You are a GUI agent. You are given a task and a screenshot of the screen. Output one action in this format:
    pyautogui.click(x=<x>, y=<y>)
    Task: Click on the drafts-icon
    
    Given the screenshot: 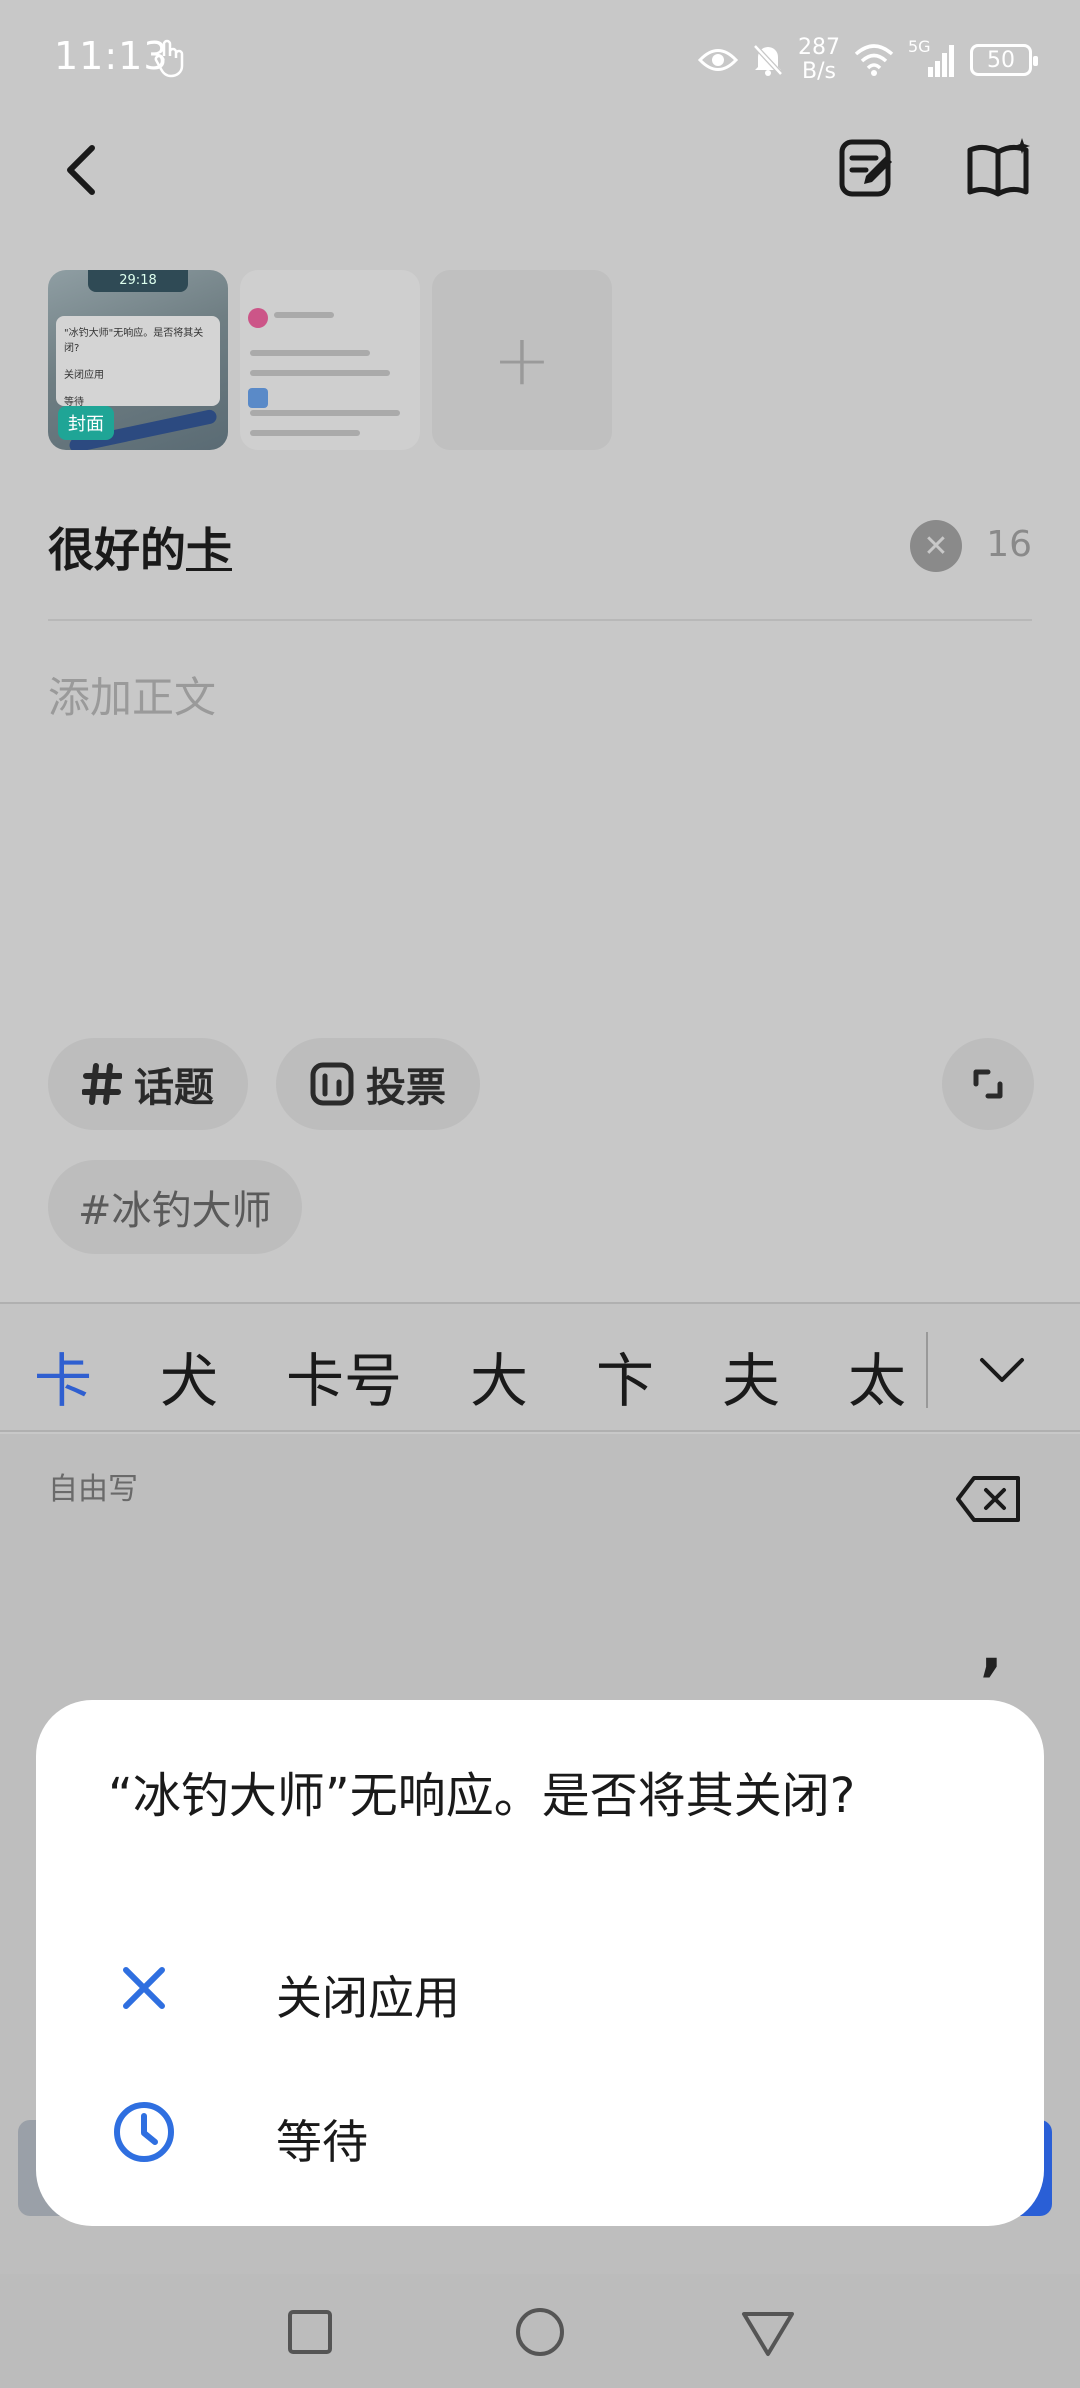 What is the action you would take?
    pyautogui.click(x=868, y=168)
    